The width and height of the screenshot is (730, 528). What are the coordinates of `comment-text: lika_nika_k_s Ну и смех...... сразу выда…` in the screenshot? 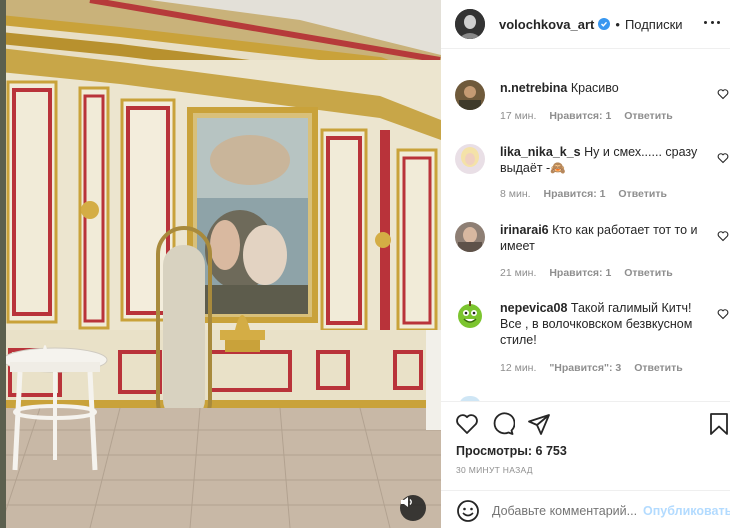 It's located at (600, 160).